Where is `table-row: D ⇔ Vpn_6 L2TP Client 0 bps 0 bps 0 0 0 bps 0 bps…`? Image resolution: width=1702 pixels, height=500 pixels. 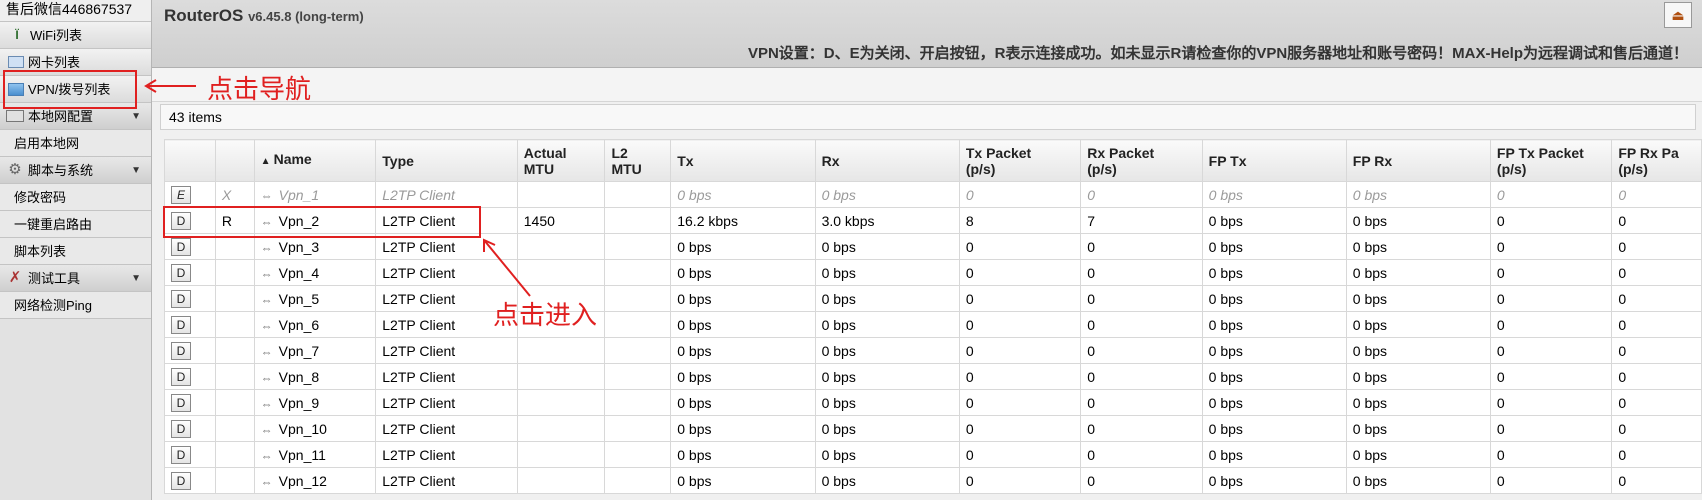
table-row: D ⇔ Vpn_6 L2TP Client 0 bps 0 bps 0 0 0 bps 0 bps… is located at coordinates (933, 324).